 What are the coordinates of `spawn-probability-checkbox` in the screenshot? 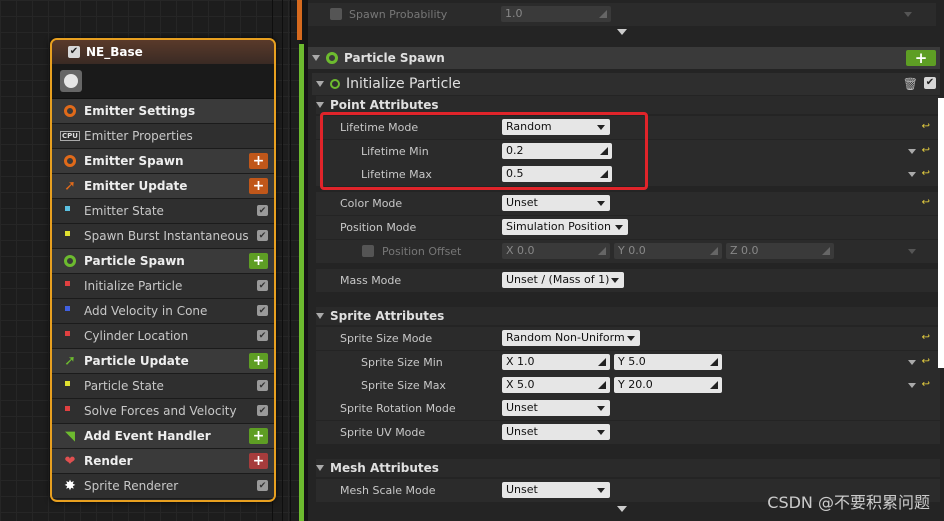 It's located at (336, 14).